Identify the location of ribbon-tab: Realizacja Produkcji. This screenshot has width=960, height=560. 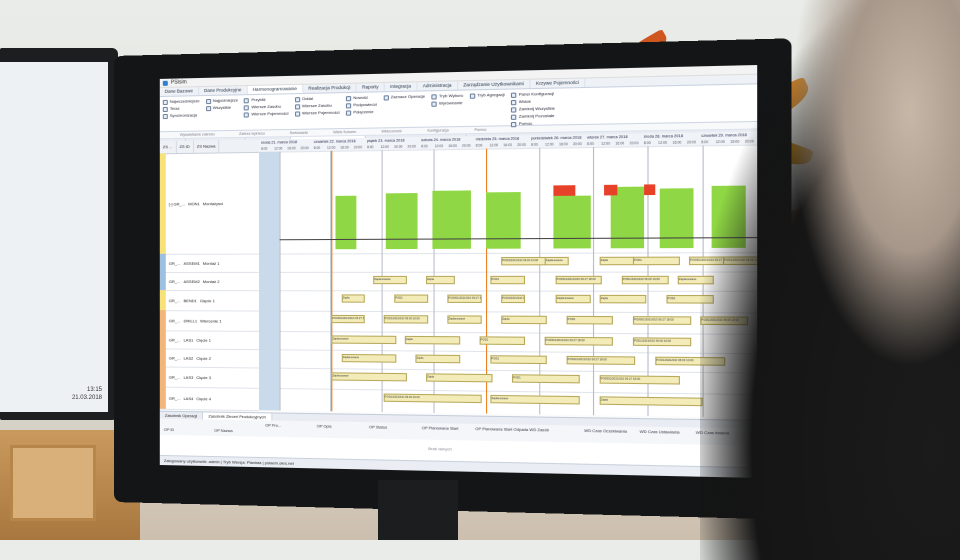
(330, 88).